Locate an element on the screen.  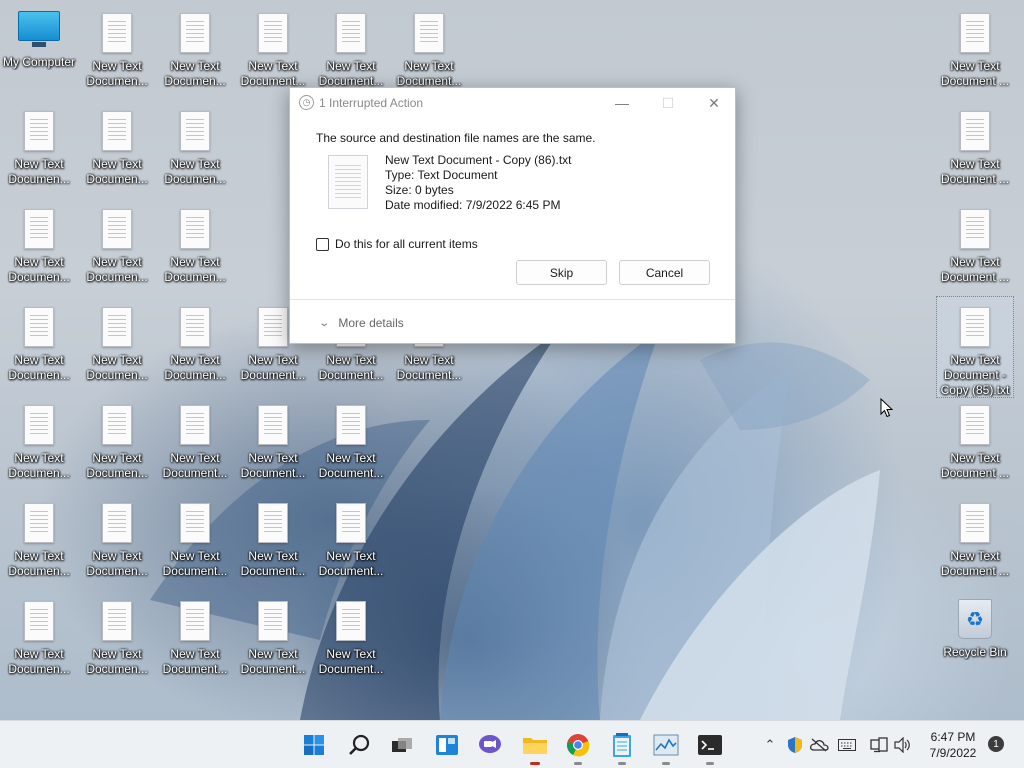
file-size: Size: 0 bytes is located at coordinates (419, 190).